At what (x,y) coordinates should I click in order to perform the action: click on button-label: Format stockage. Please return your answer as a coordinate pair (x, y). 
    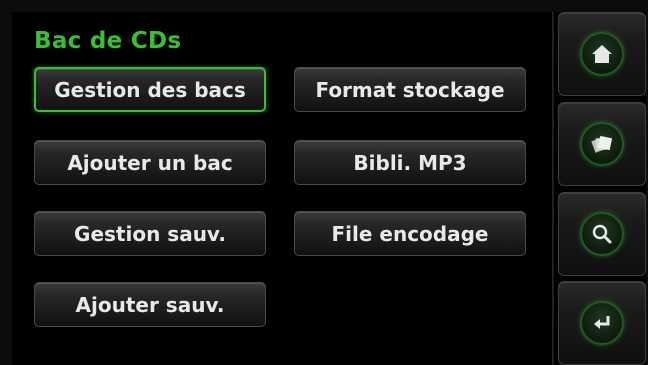
    Looking at the image, I should click on (410, 89).